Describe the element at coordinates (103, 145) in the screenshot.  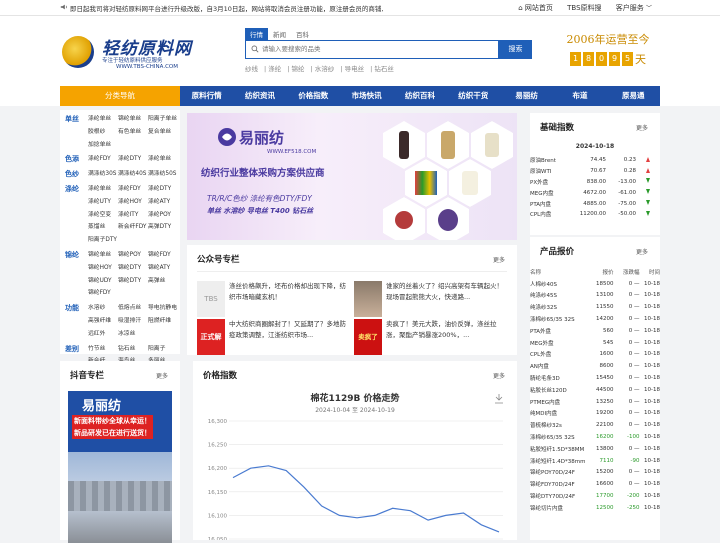
I see `sidebar-item: 加捻单丝` at that location.